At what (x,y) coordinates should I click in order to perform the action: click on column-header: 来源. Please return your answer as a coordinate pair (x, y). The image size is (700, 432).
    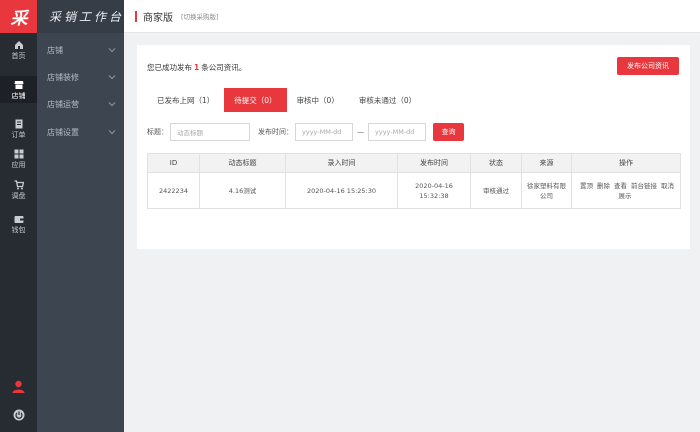
    Looking at the image, I should click on (546, 163).